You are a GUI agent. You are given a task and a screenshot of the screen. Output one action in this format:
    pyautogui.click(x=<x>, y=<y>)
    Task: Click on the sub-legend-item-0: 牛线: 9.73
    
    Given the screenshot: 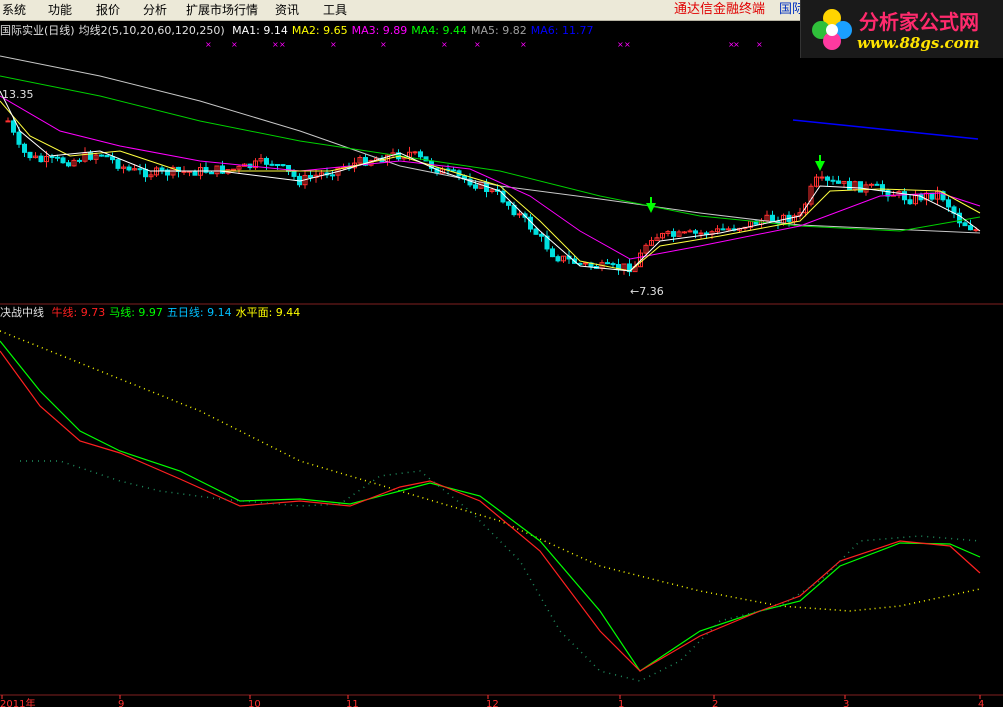 What is the action you would take?
    pyautogui.click(x=78, y=312)
    